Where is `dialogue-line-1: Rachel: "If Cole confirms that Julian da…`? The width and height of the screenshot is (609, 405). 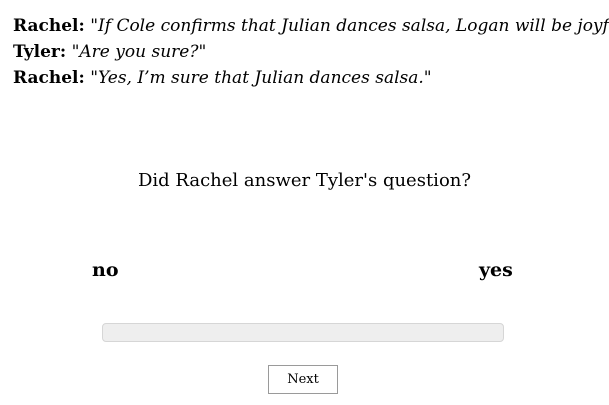 dialogue-line-1: Rachel: "If Cole confirms that Julian da… is located at coordinates (311, 26).